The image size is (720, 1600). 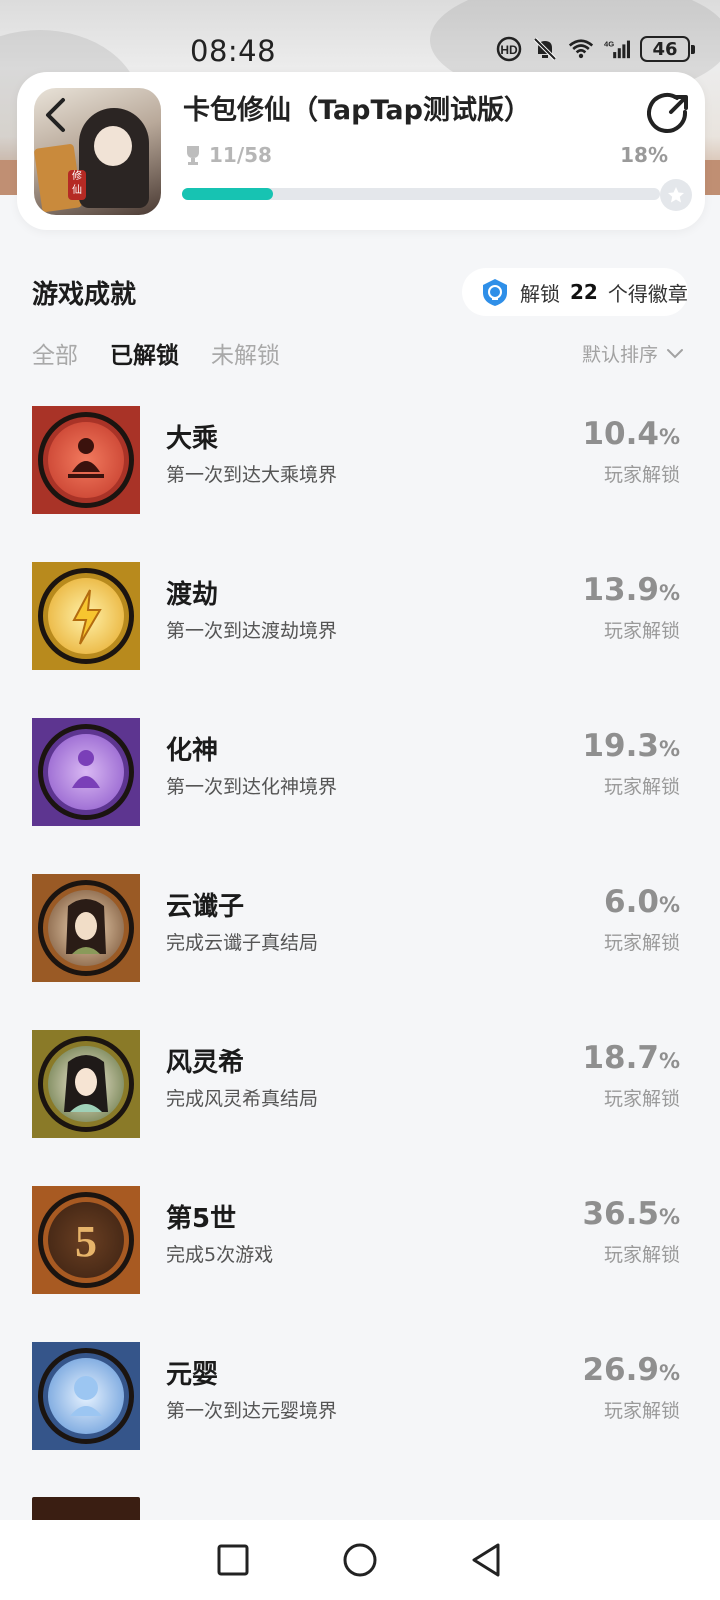 What do you see at coordinates (240, 155) in the screenshot?
I see `achievement-count-text: 11/58` at bounding box center [240, 155].